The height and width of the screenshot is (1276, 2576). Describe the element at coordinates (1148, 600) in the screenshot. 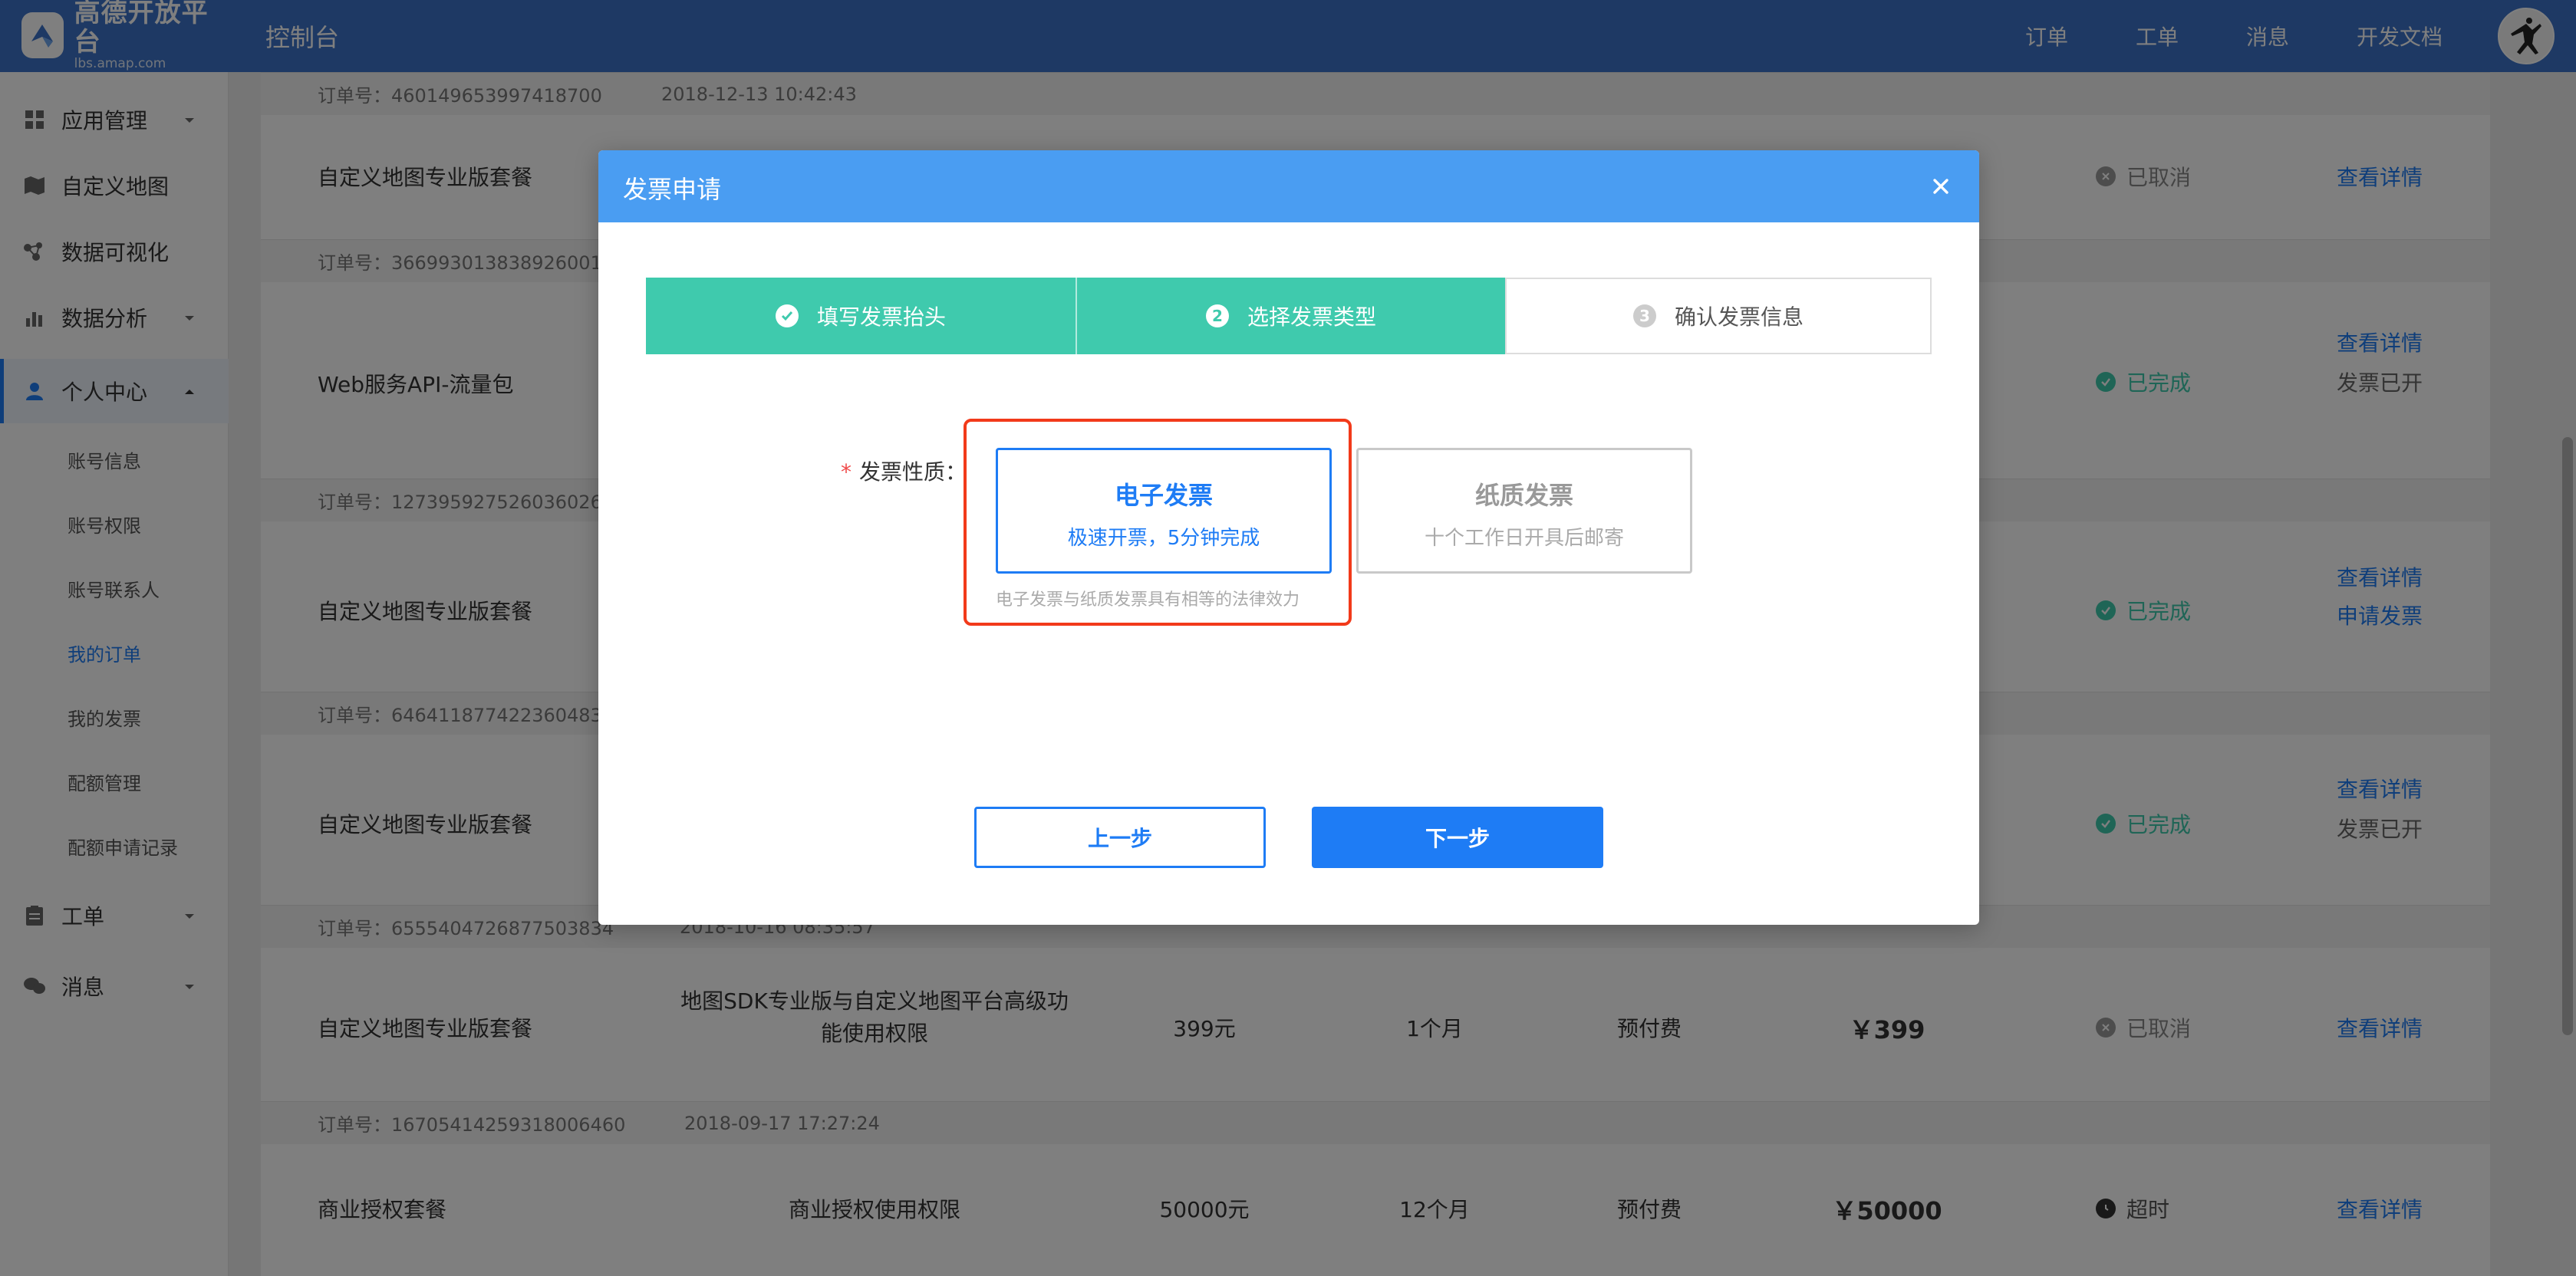

I see `legal-equivalence-hint: 电子发票与纸质发票具有相等的法律效力` at that location.